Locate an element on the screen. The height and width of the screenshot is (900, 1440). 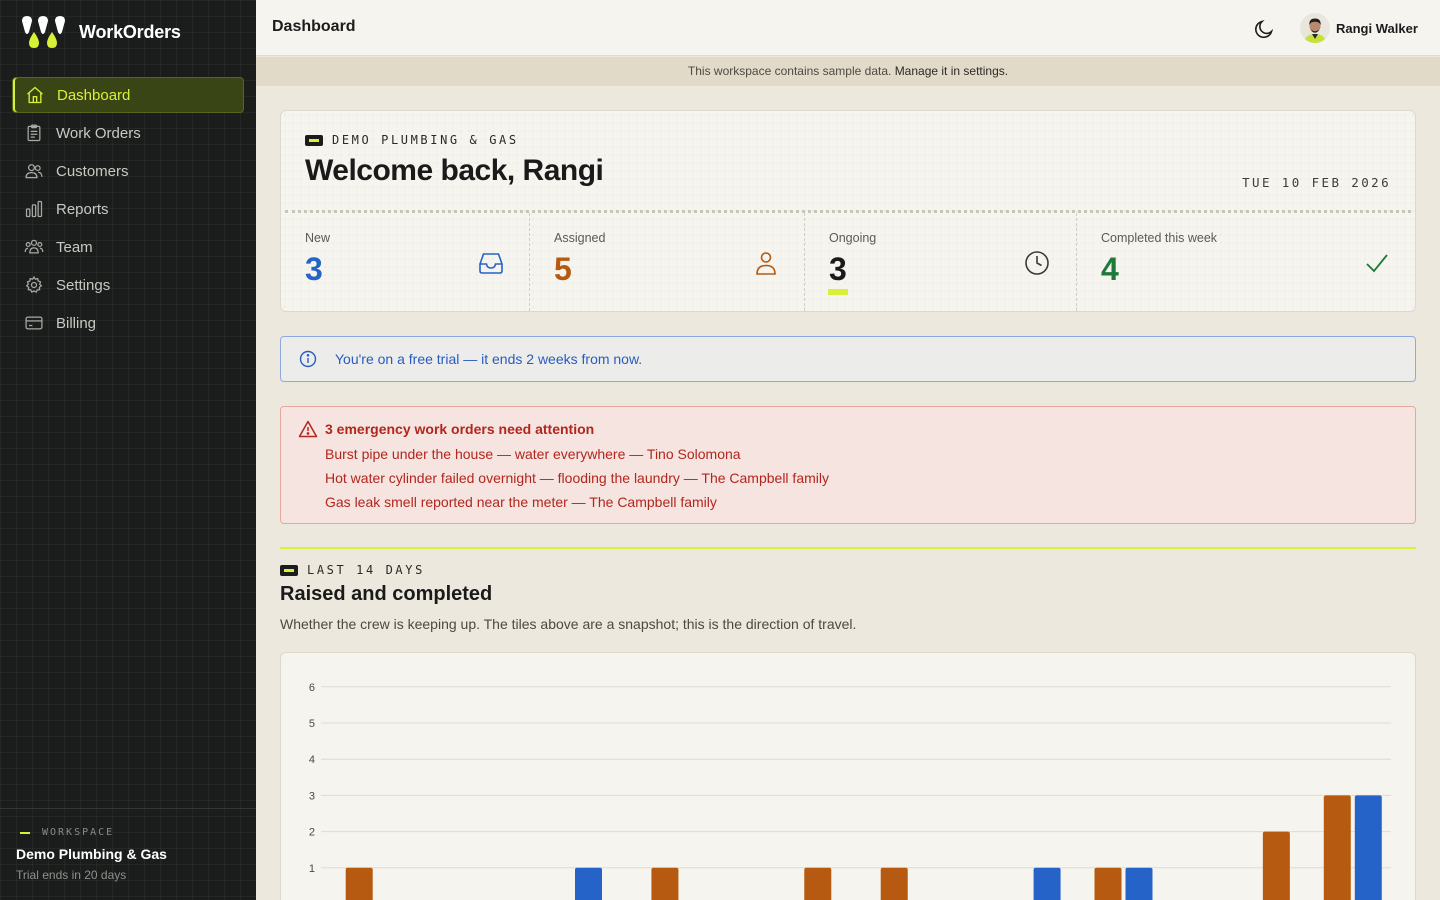
brand: WorkOrders is located at coordinates (100, 32).